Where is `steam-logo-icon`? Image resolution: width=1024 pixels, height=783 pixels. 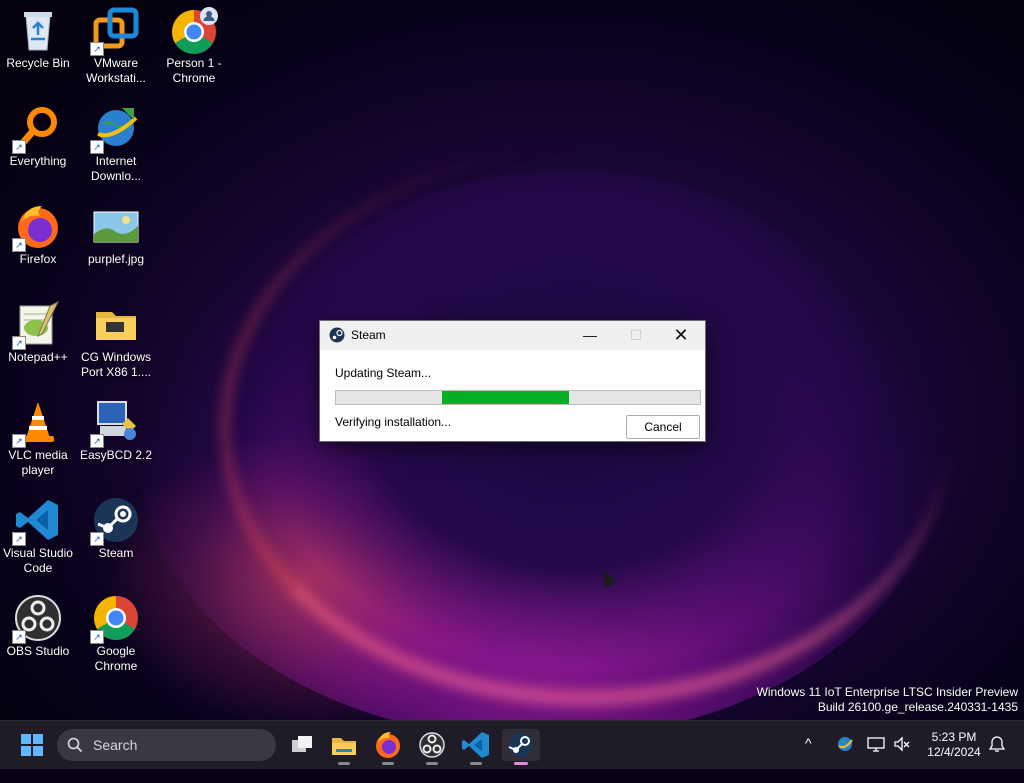
steam-logo-icon is located at coordinates (337, 335).